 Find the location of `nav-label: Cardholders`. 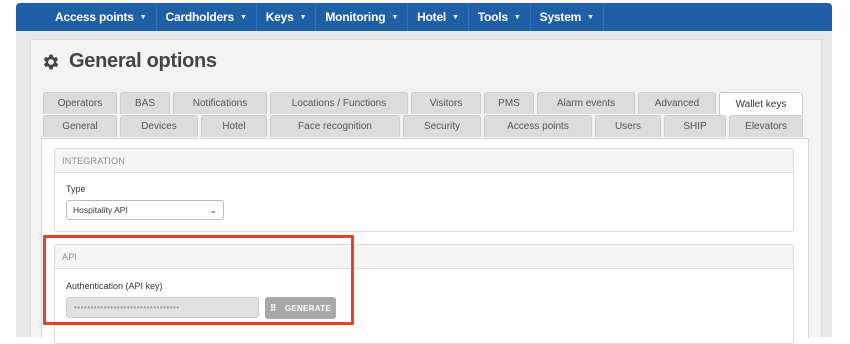

nav-label: Cardholders is located at coordinates (200, 17).